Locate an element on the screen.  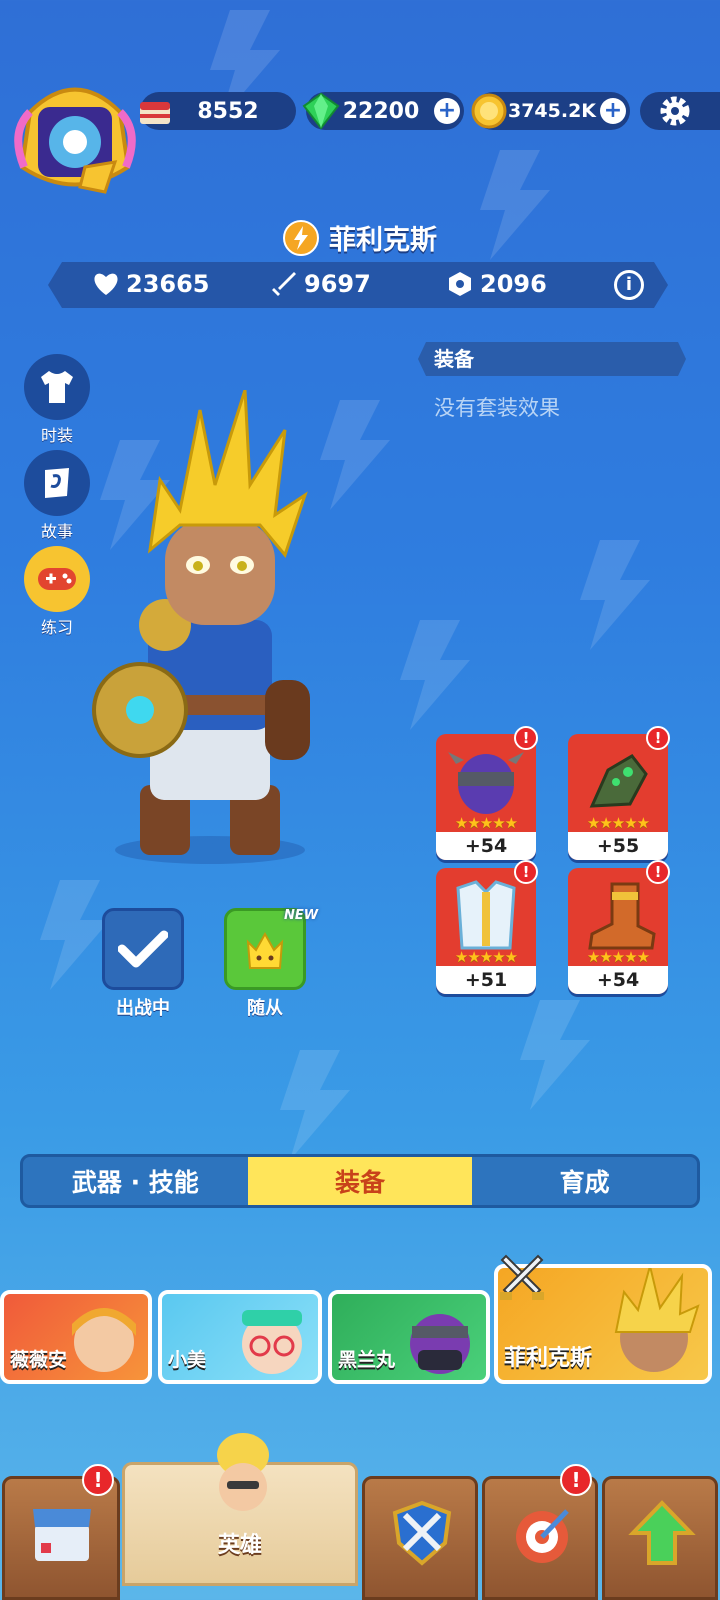
gear-icon is located at coordinates (675, 111).